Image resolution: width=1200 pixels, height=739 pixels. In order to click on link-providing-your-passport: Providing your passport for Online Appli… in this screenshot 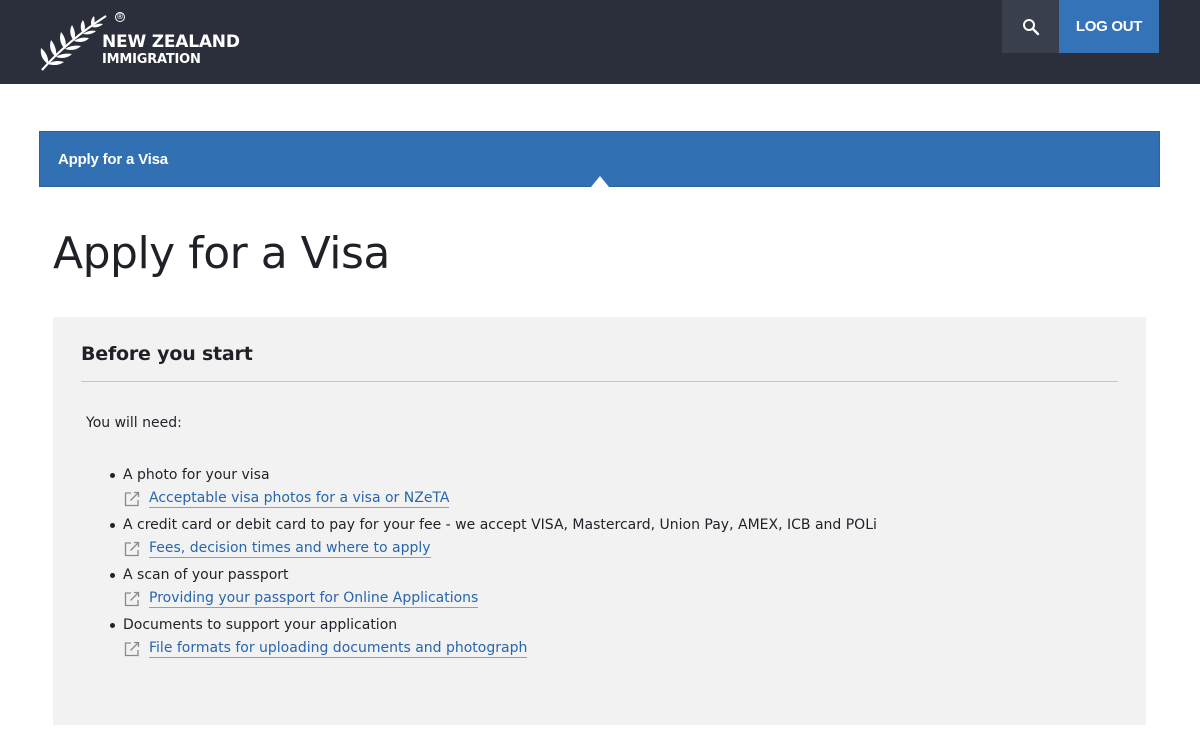, I will do `click(314, 598)`.